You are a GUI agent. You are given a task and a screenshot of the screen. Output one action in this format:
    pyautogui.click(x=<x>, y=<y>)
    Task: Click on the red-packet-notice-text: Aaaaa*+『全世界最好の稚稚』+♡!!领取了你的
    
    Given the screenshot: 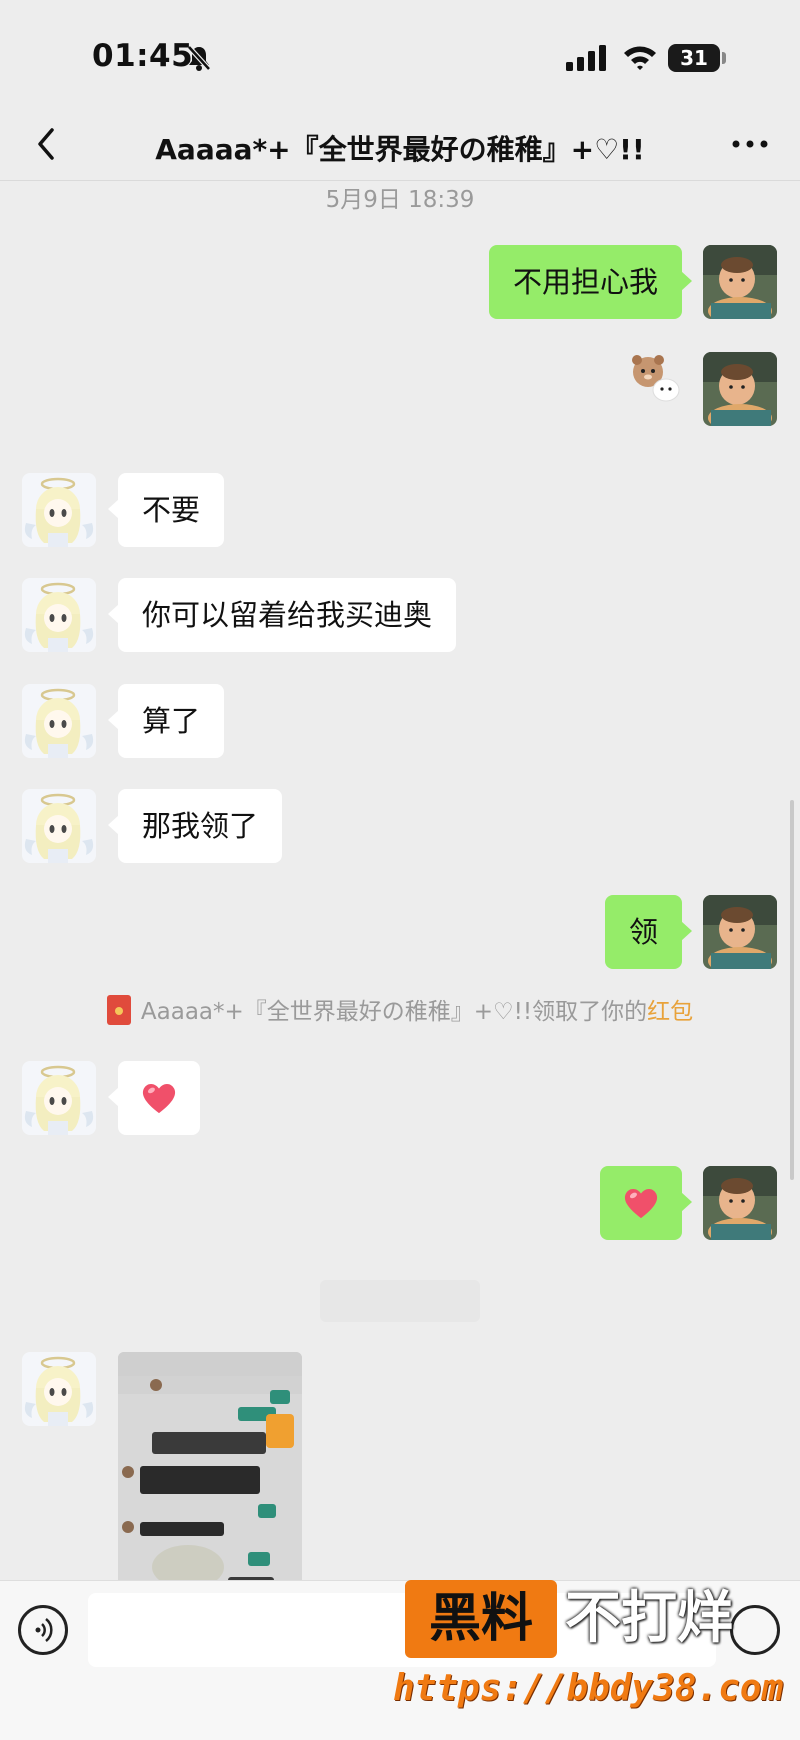 What is the action you would take?
    pyautogui.click(x=394, y=1012)
    